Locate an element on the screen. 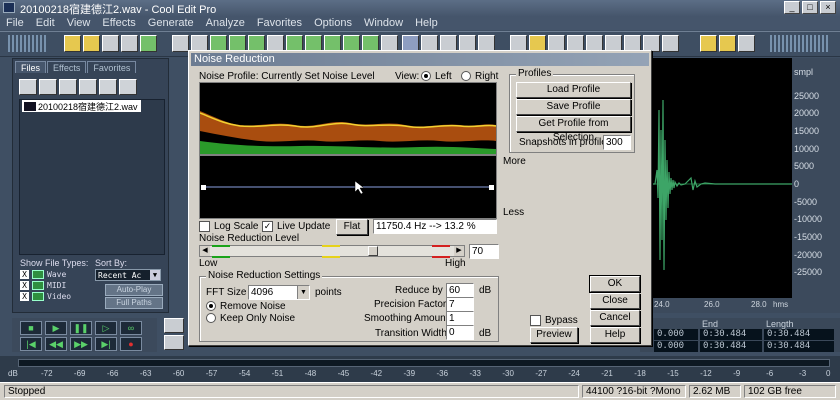 The image size is (840, 400). load-profile-button: Load Profile is located at coordinates (573, 90).